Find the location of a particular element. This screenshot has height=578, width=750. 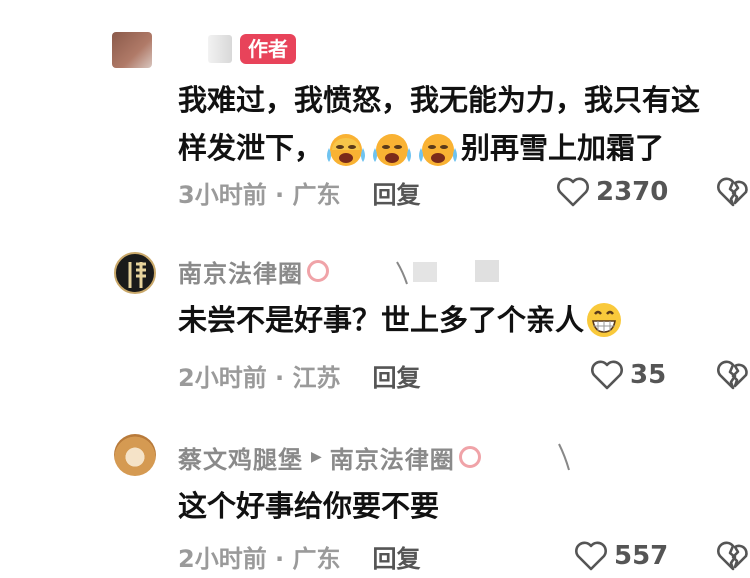

comment-text-line: 样发泄下， 别再雪上加霜了 is located at coordinates (439, 148).